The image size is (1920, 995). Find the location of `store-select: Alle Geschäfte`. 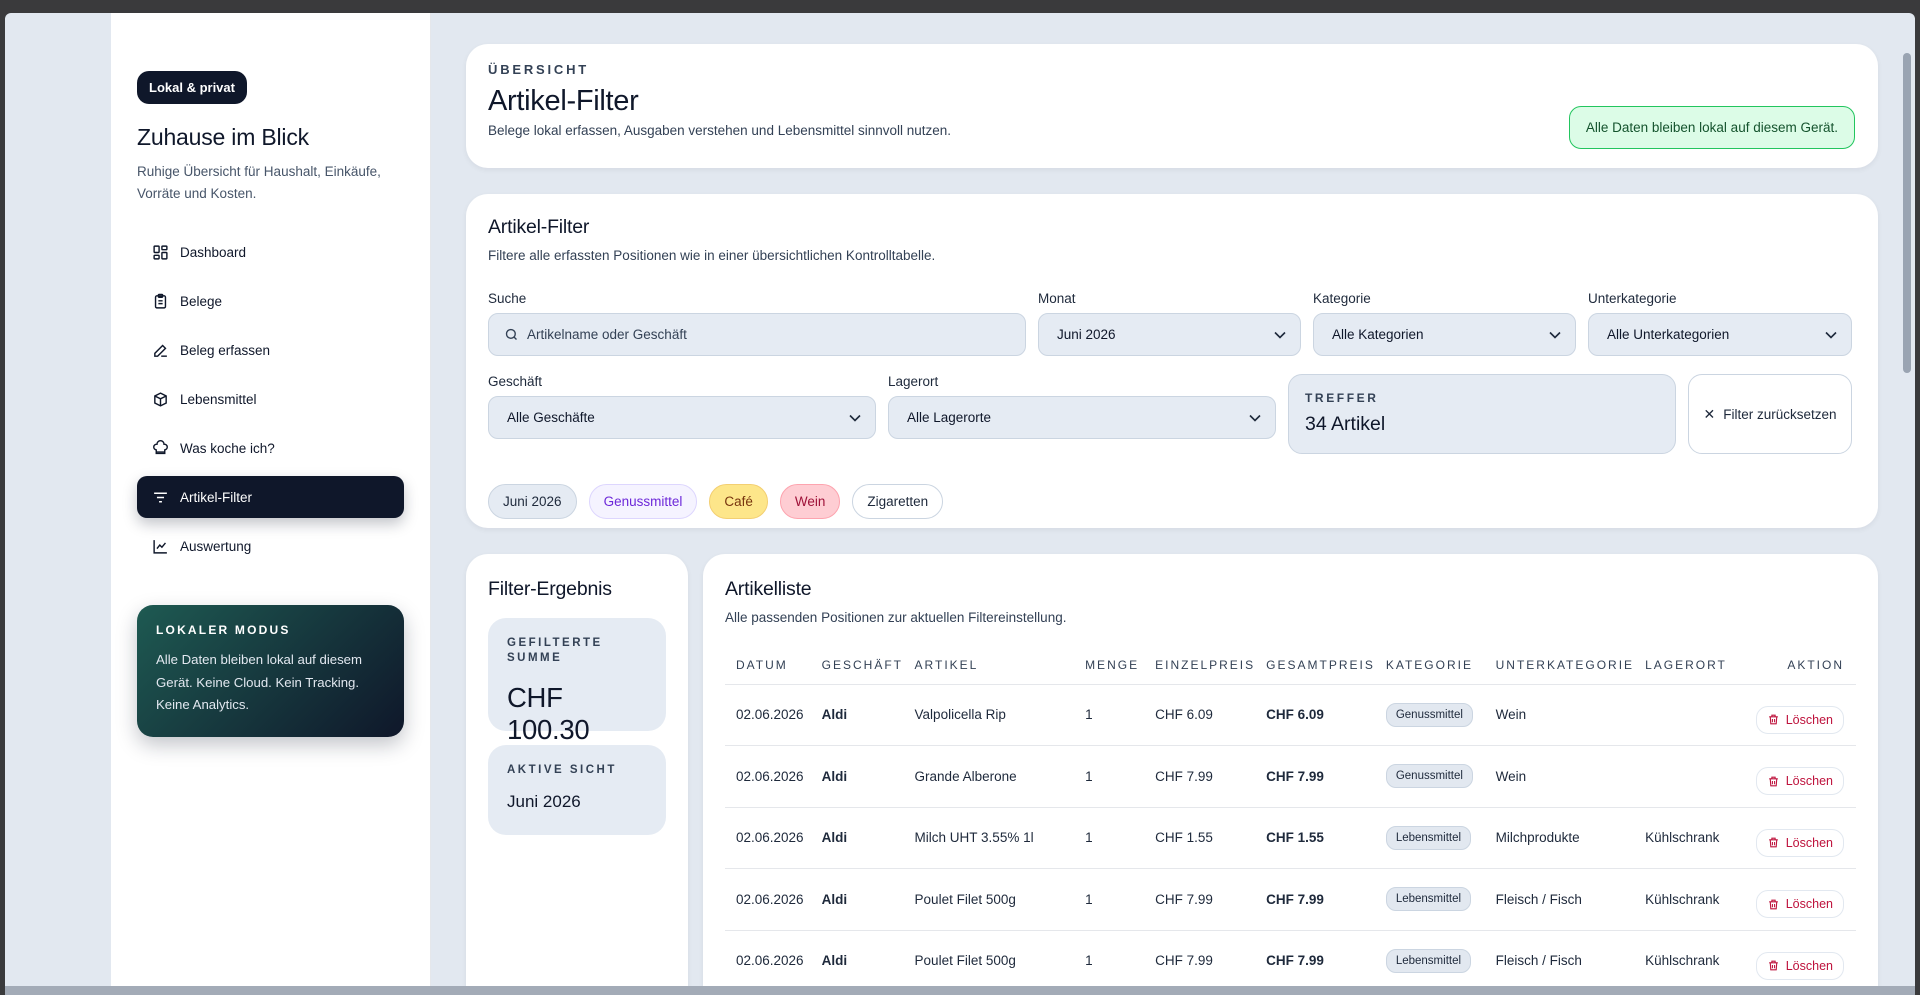

store-select: Alle Geschäfte is located at coordinates (682, 417).